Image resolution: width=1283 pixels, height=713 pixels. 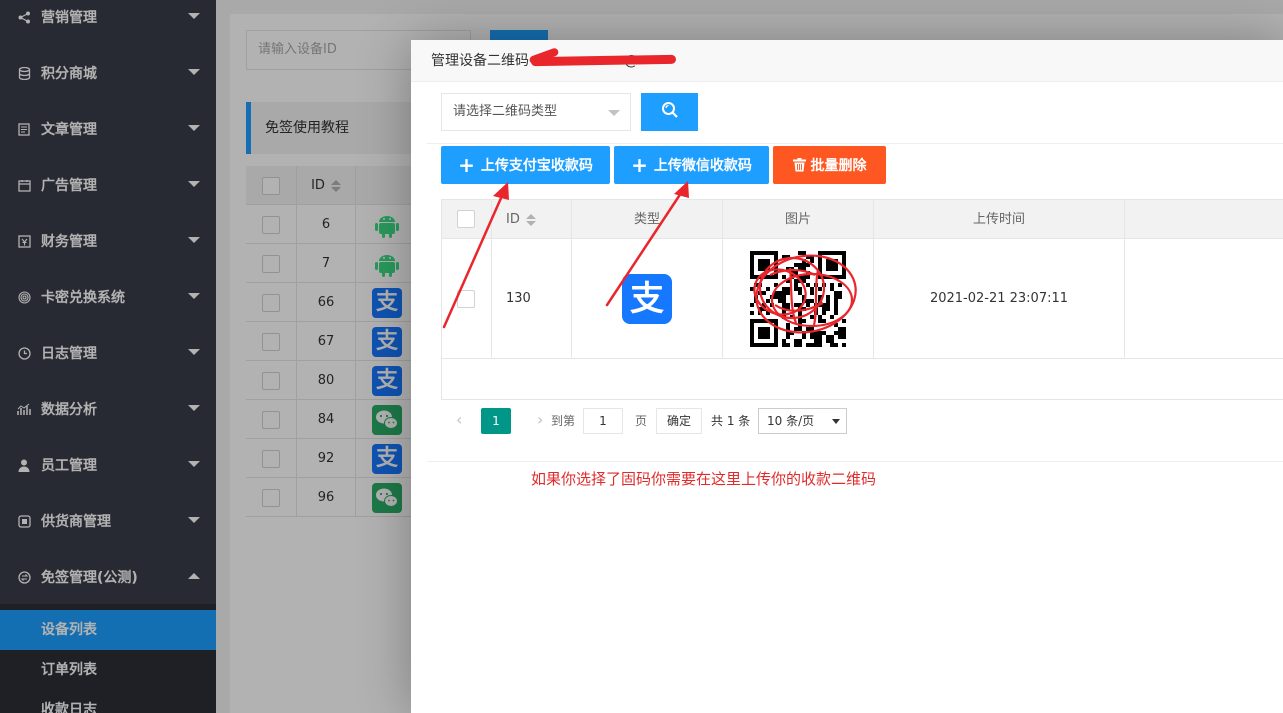 I want to click on page-size-select: 10 条/页, so click(x=802, y=421).